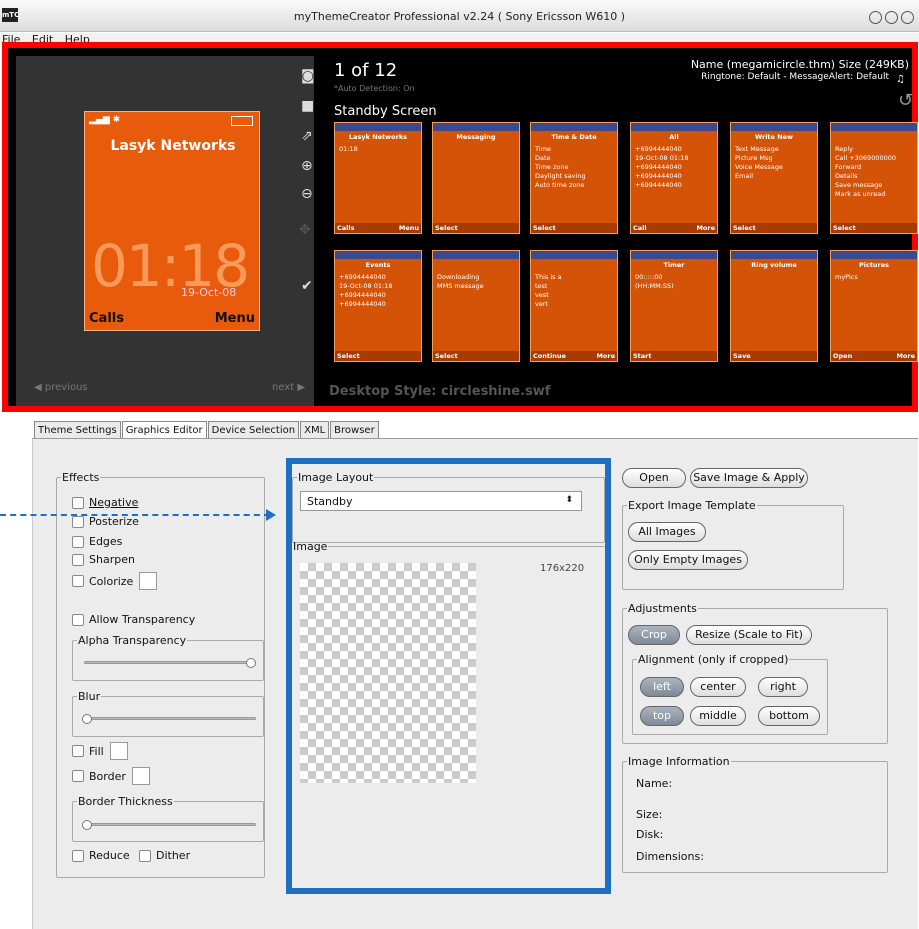  Describe the element at coordinates (654, 635) in the screenshot. I see `crop-button: Crop` at that location.